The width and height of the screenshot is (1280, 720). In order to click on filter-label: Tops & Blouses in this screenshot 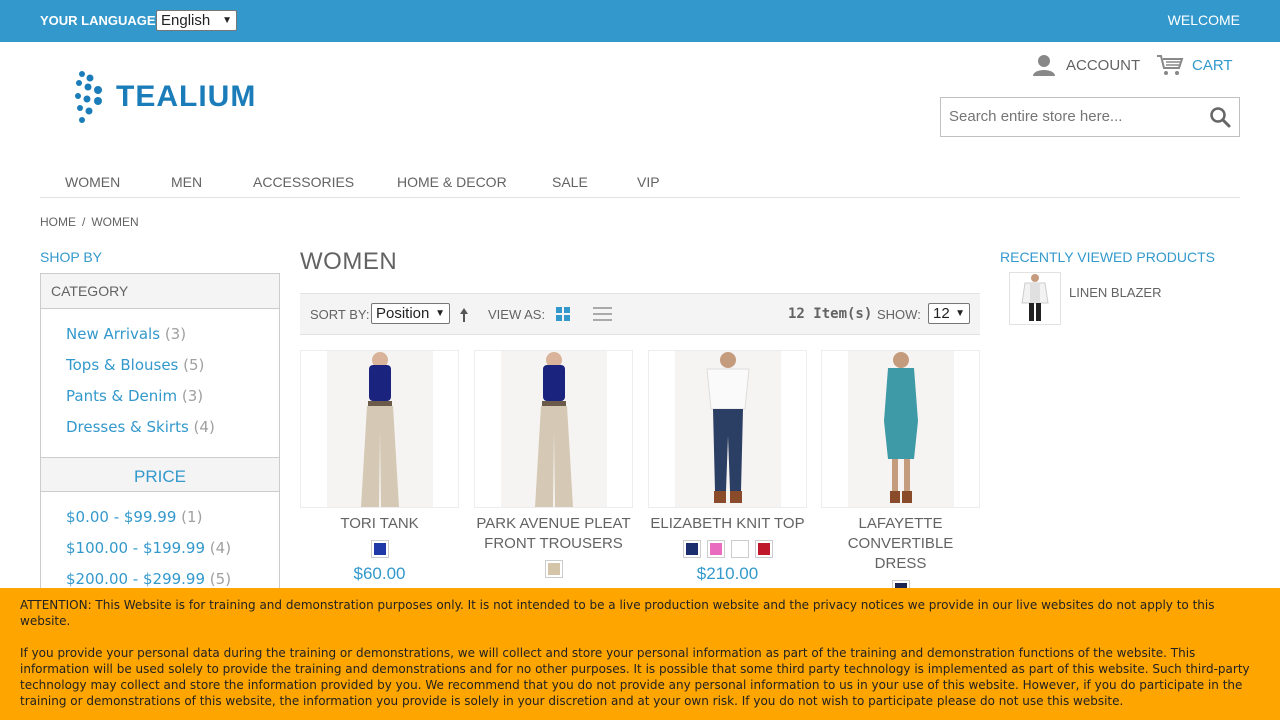, I will do `click(122, 365)`.